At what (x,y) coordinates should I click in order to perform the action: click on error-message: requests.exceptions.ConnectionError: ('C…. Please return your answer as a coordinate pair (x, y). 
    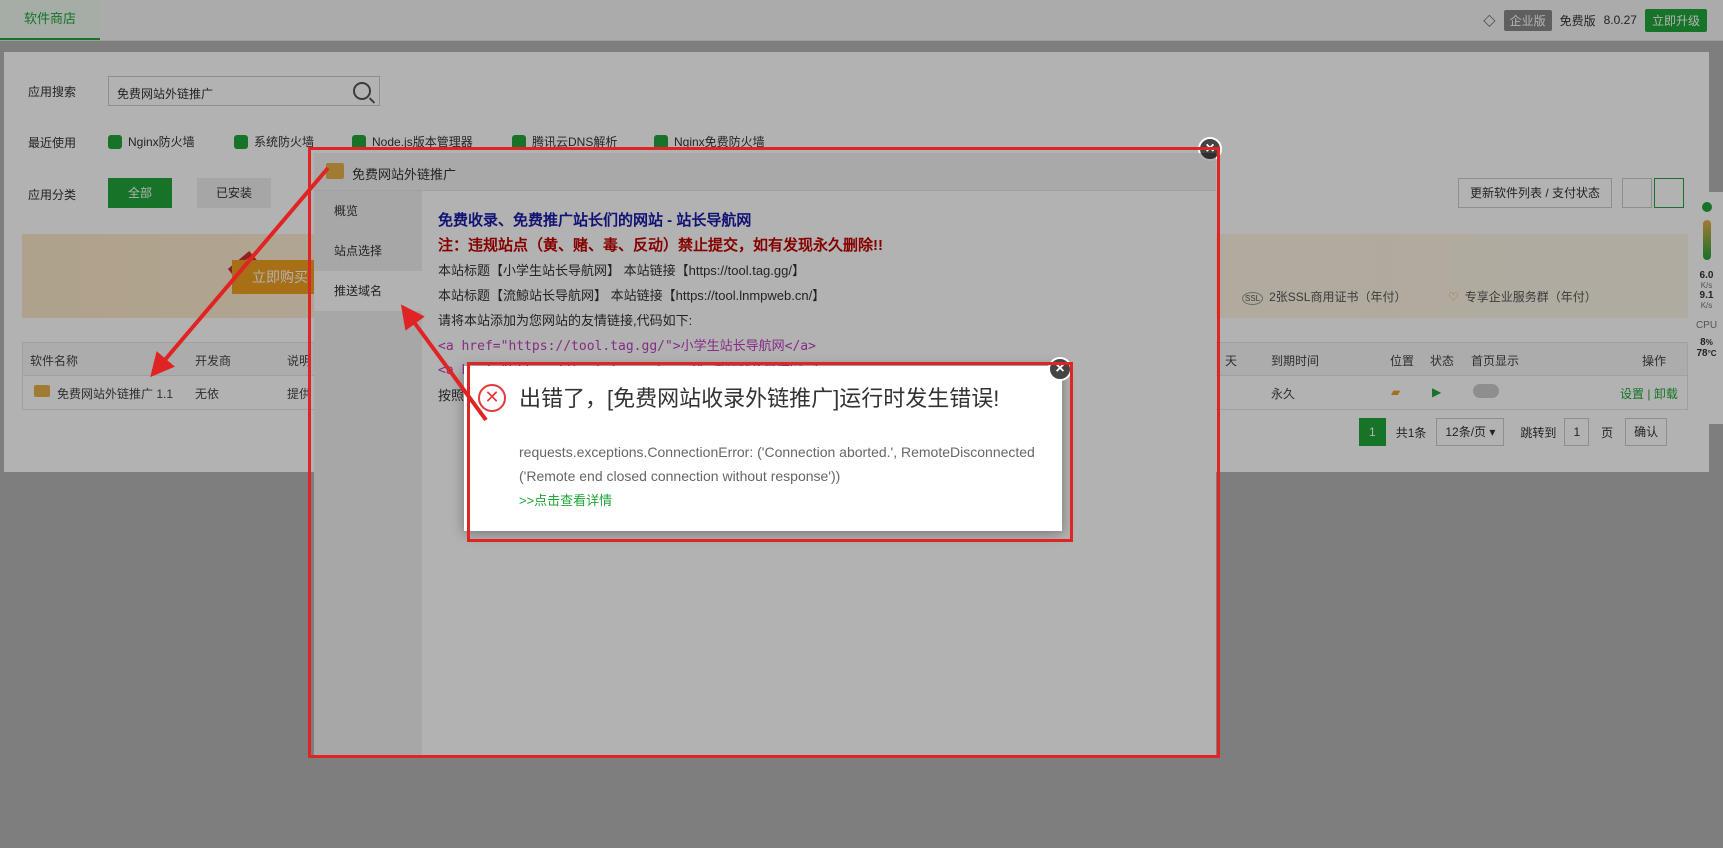
    Looking at the image, I should click on (777, 464).